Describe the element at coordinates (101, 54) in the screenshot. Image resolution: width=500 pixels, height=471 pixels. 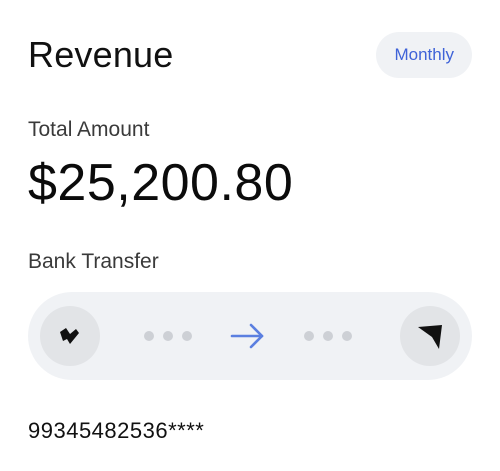
I see `page-title: Revenue` at that location.